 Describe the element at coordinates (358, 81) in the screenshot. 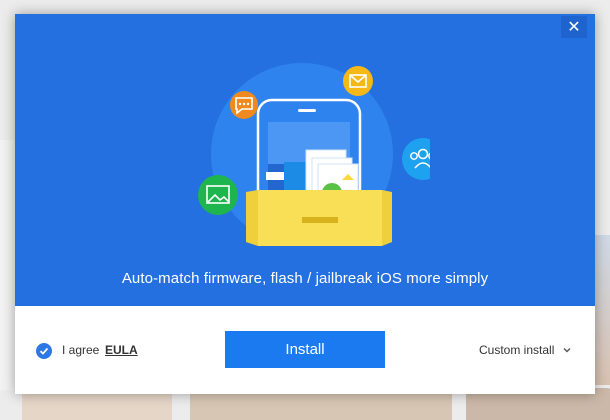

I see `envelope-icon` at that location.